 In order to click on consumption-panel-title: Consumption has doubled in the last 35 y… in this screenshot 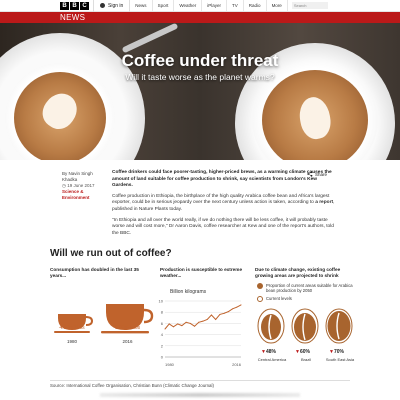, I will do `click(94, 272)`.